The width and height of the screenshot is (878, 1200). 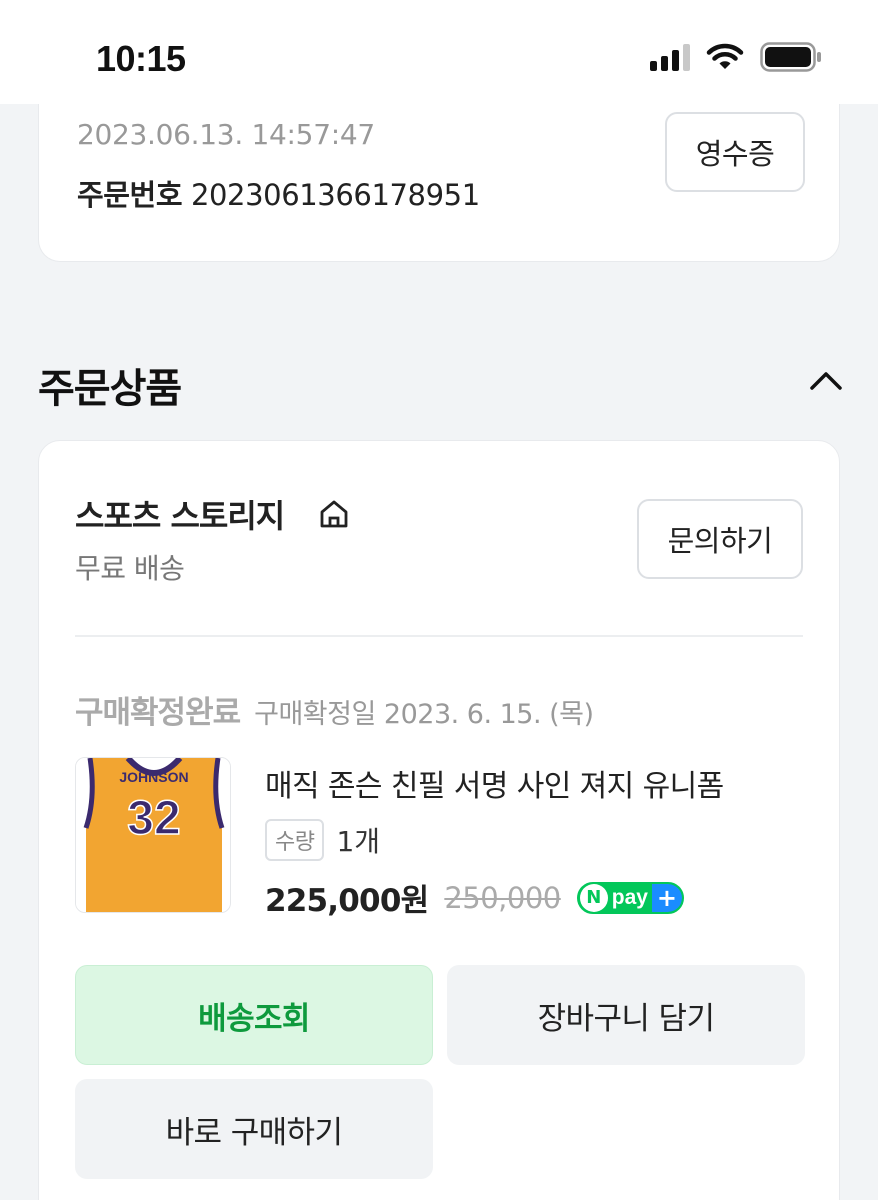 I want to click on purchase-status: 구매확정완료 구매확정일 2023. 6. 15. (목), so click(x=334, y=709).